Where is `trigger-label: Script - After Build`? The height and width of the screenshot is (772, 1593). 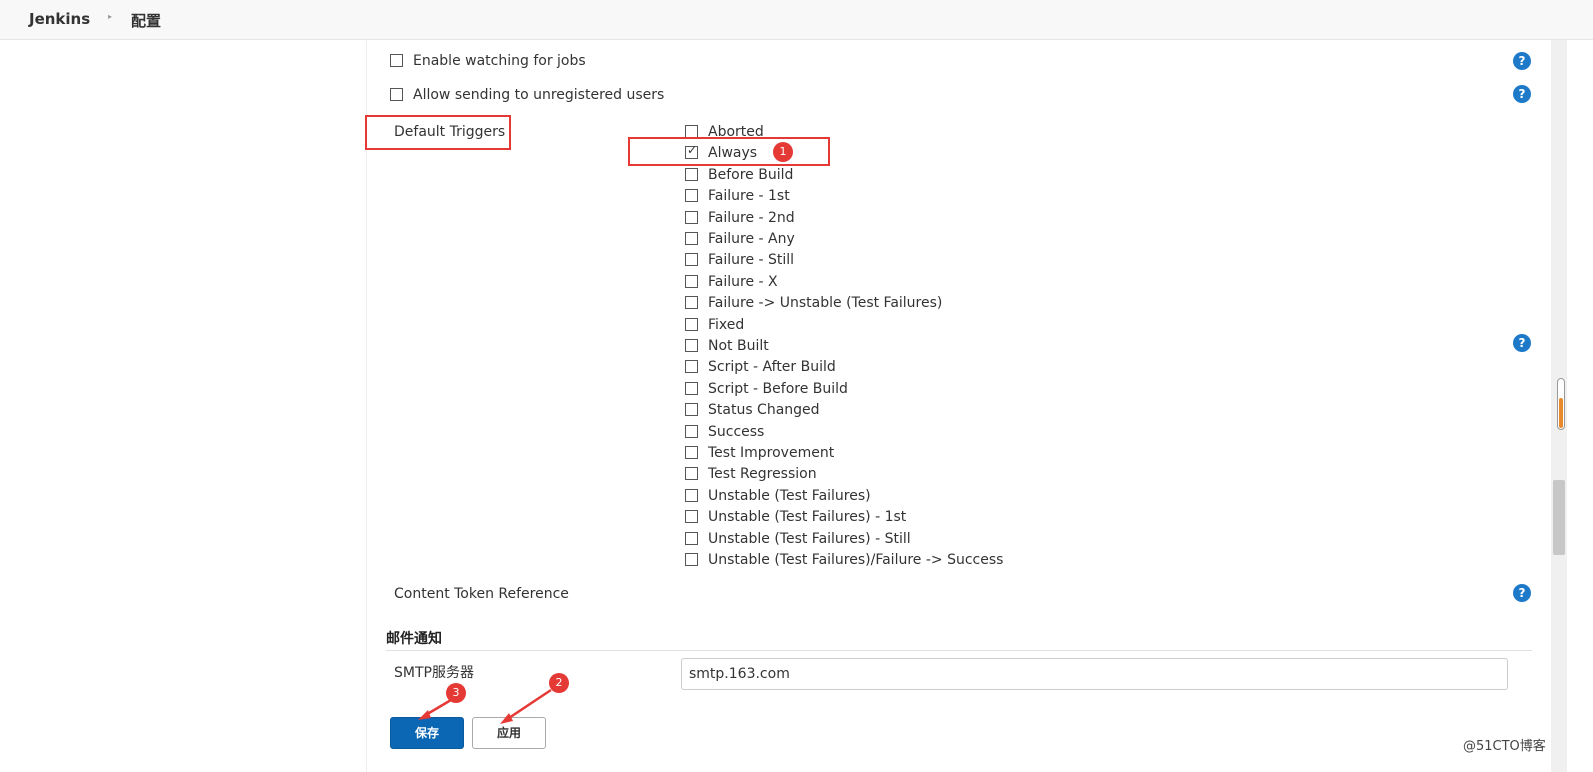 trigger-label: Script - After Build is located at coordinates (772, 367).